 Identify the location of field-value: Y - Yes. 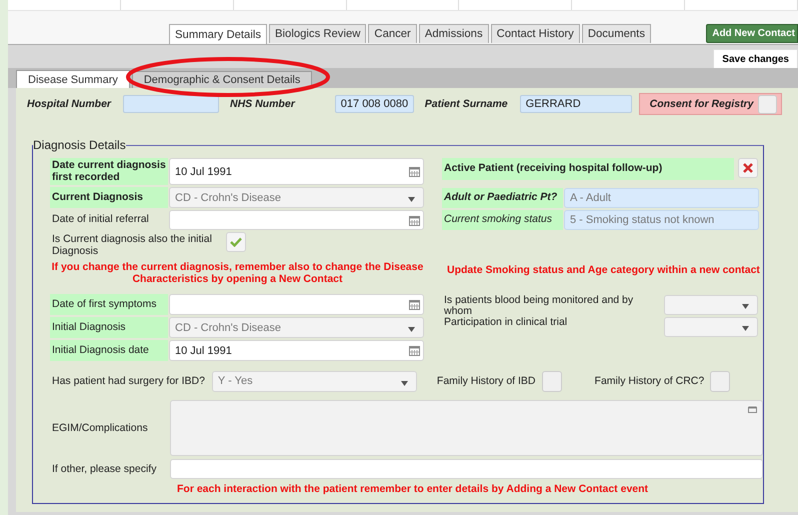
(235, 381).